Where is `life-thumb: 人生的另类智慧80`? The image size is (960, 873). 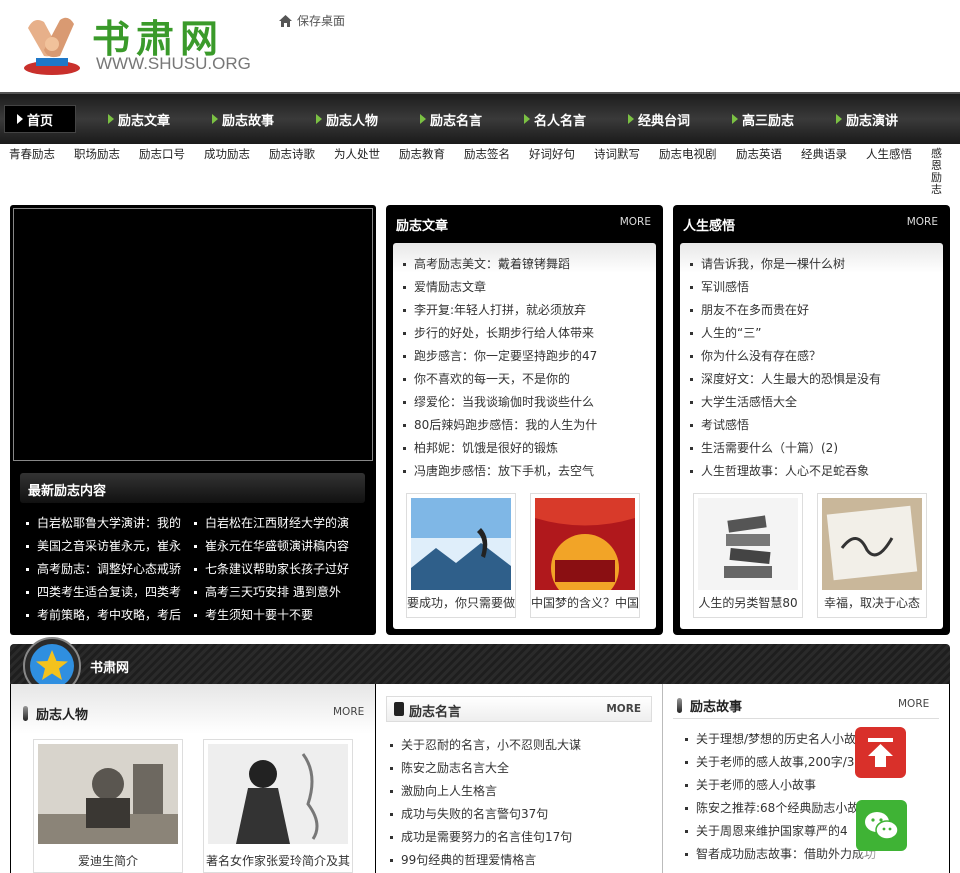 life-thumb: 人生的另类智慧80 is located at coordinates (748, 555).